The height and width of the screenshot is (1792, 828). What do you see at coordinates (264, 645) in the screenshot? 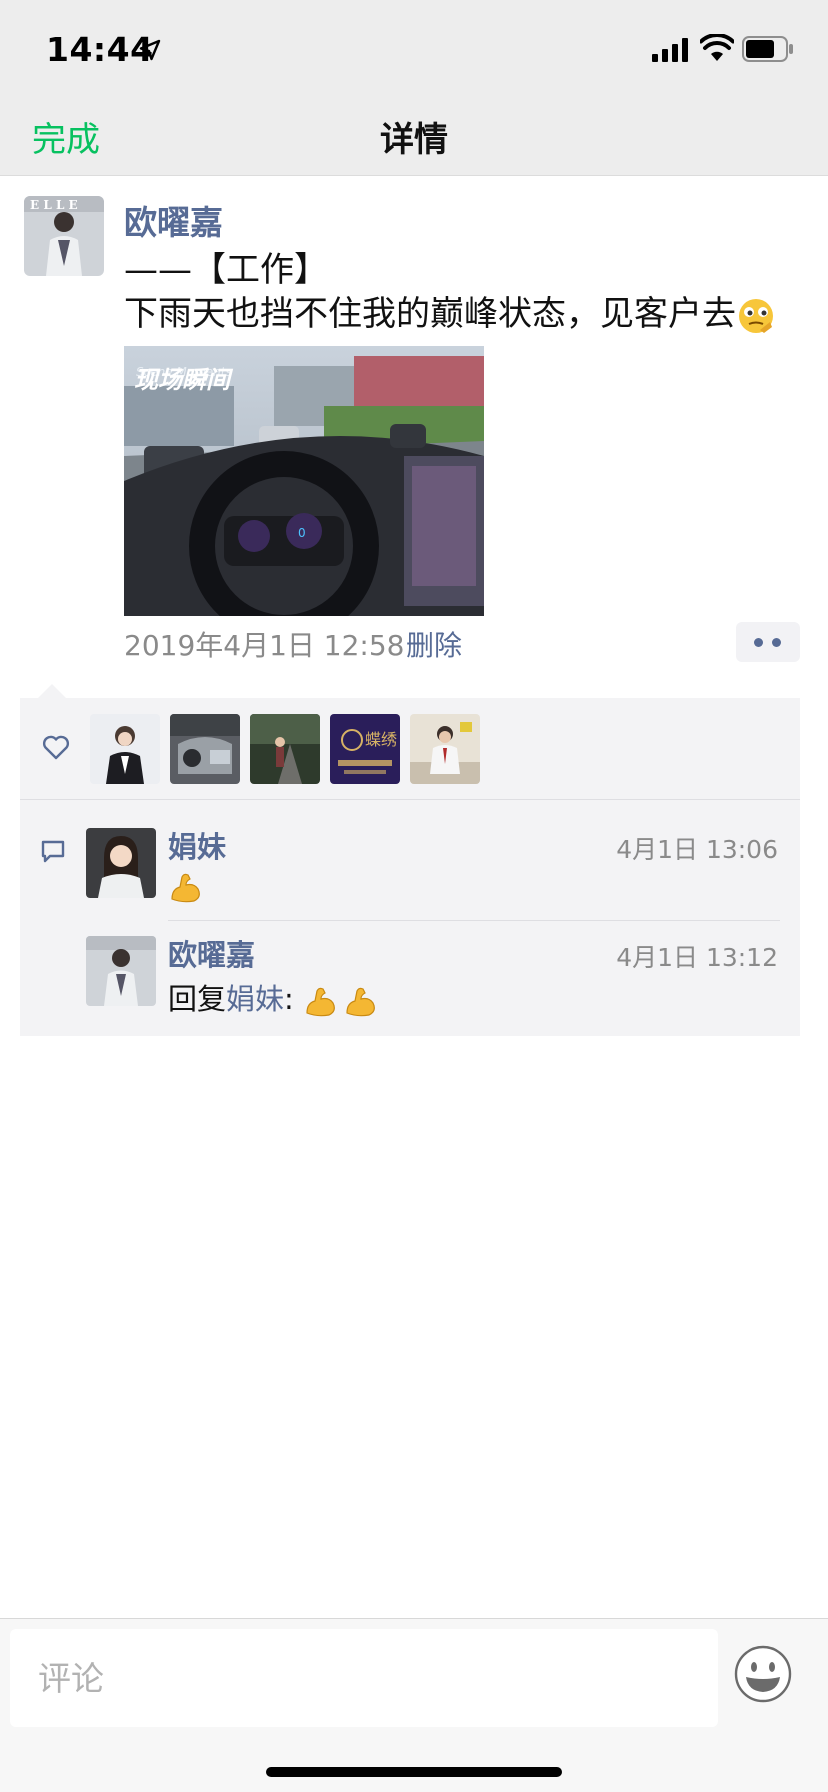
I see `post-timestamp: 2019年4月1日 12:58` at bounding box center [264, 645].